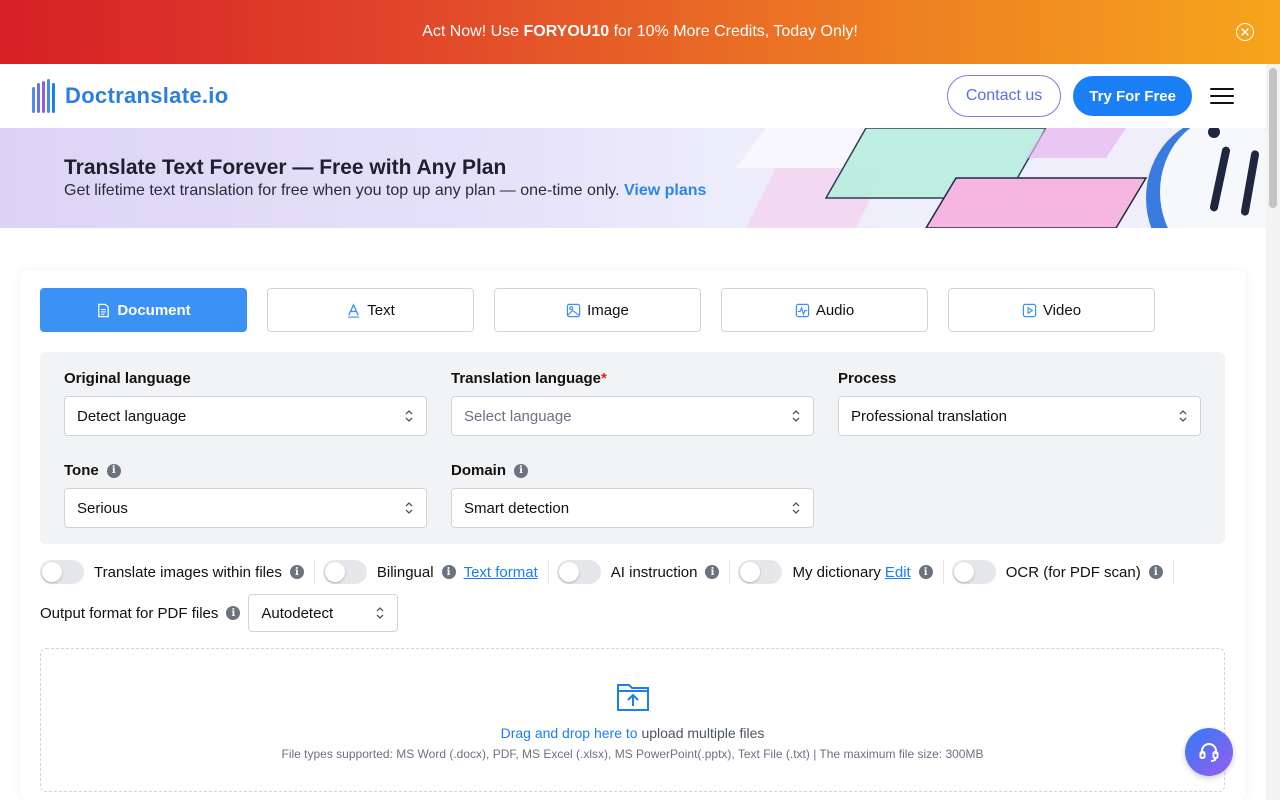 The width and height of the screenshot is (1280, 800). I want to click on original-language-select: Detect language, so click(245, 416).